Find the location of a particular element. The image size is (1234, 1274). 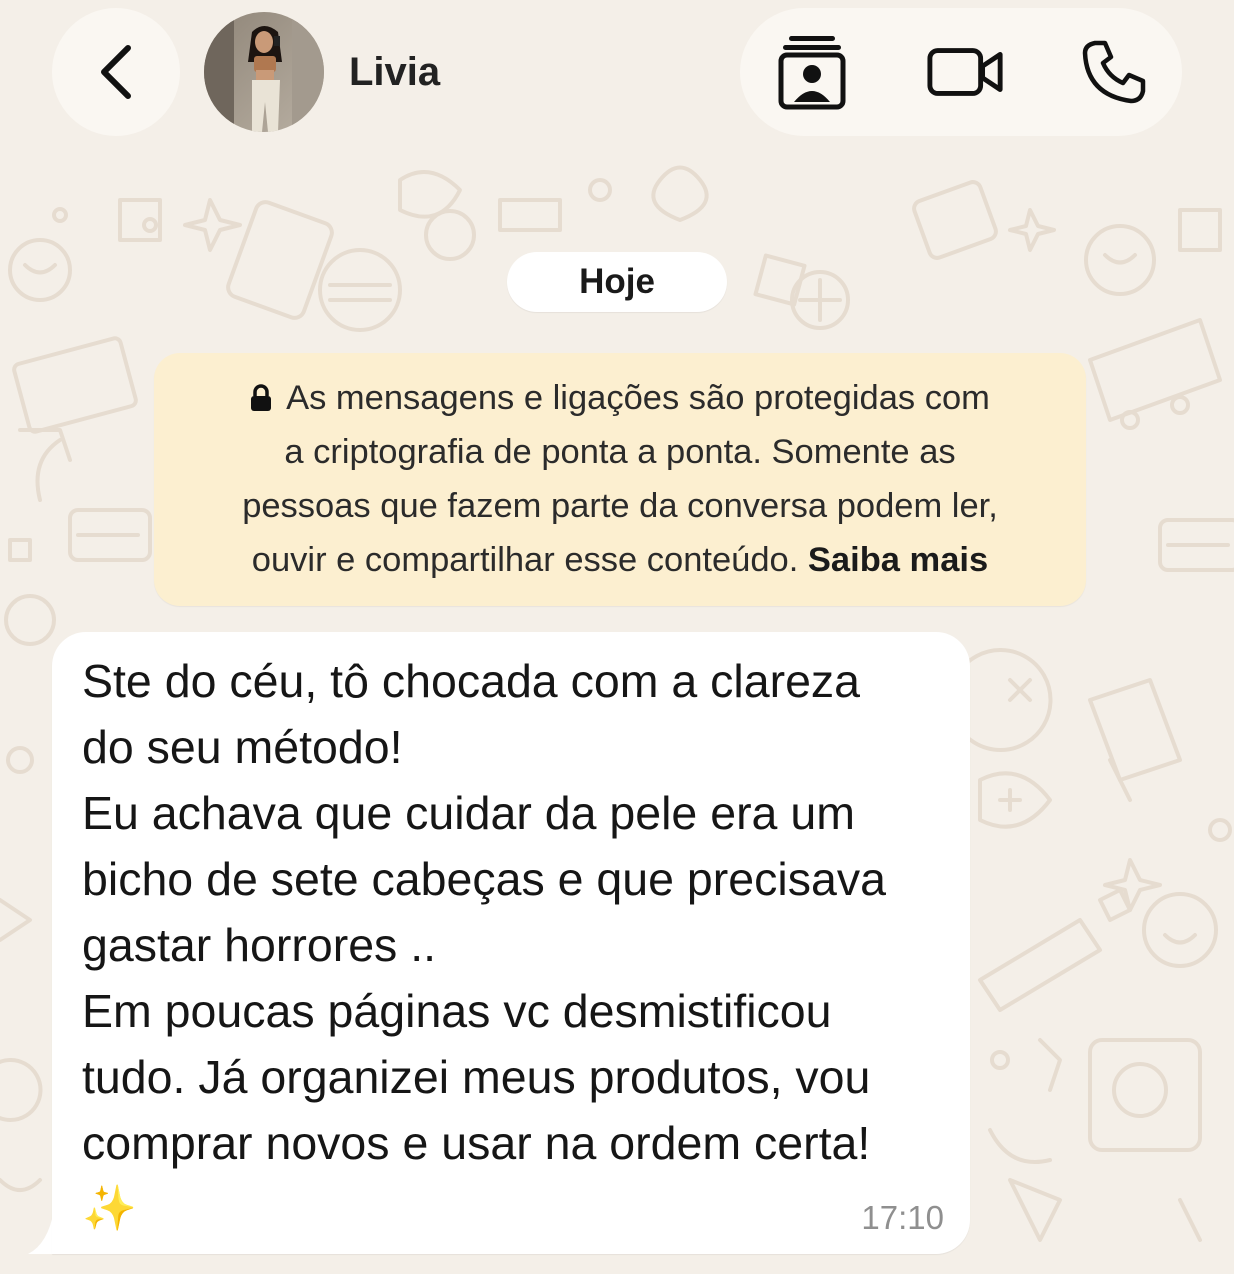

date-separator: Hoje is located at coordinates (617, 282).